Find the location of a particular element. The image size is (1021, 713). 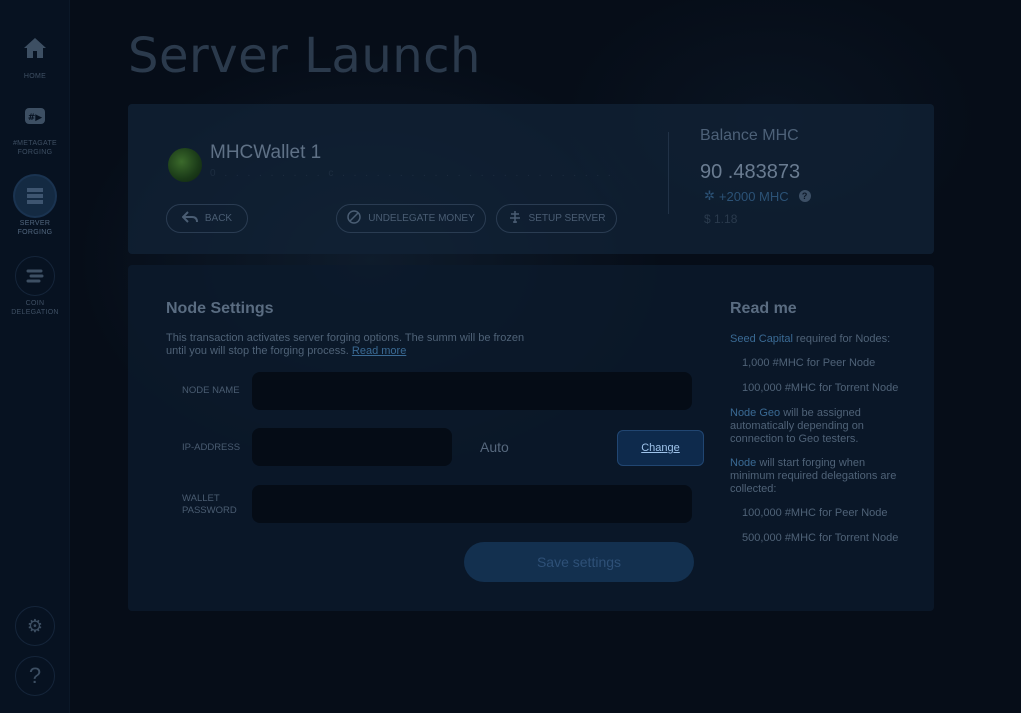

gear-icon: ⚙ is located at coordinates (35, 625).